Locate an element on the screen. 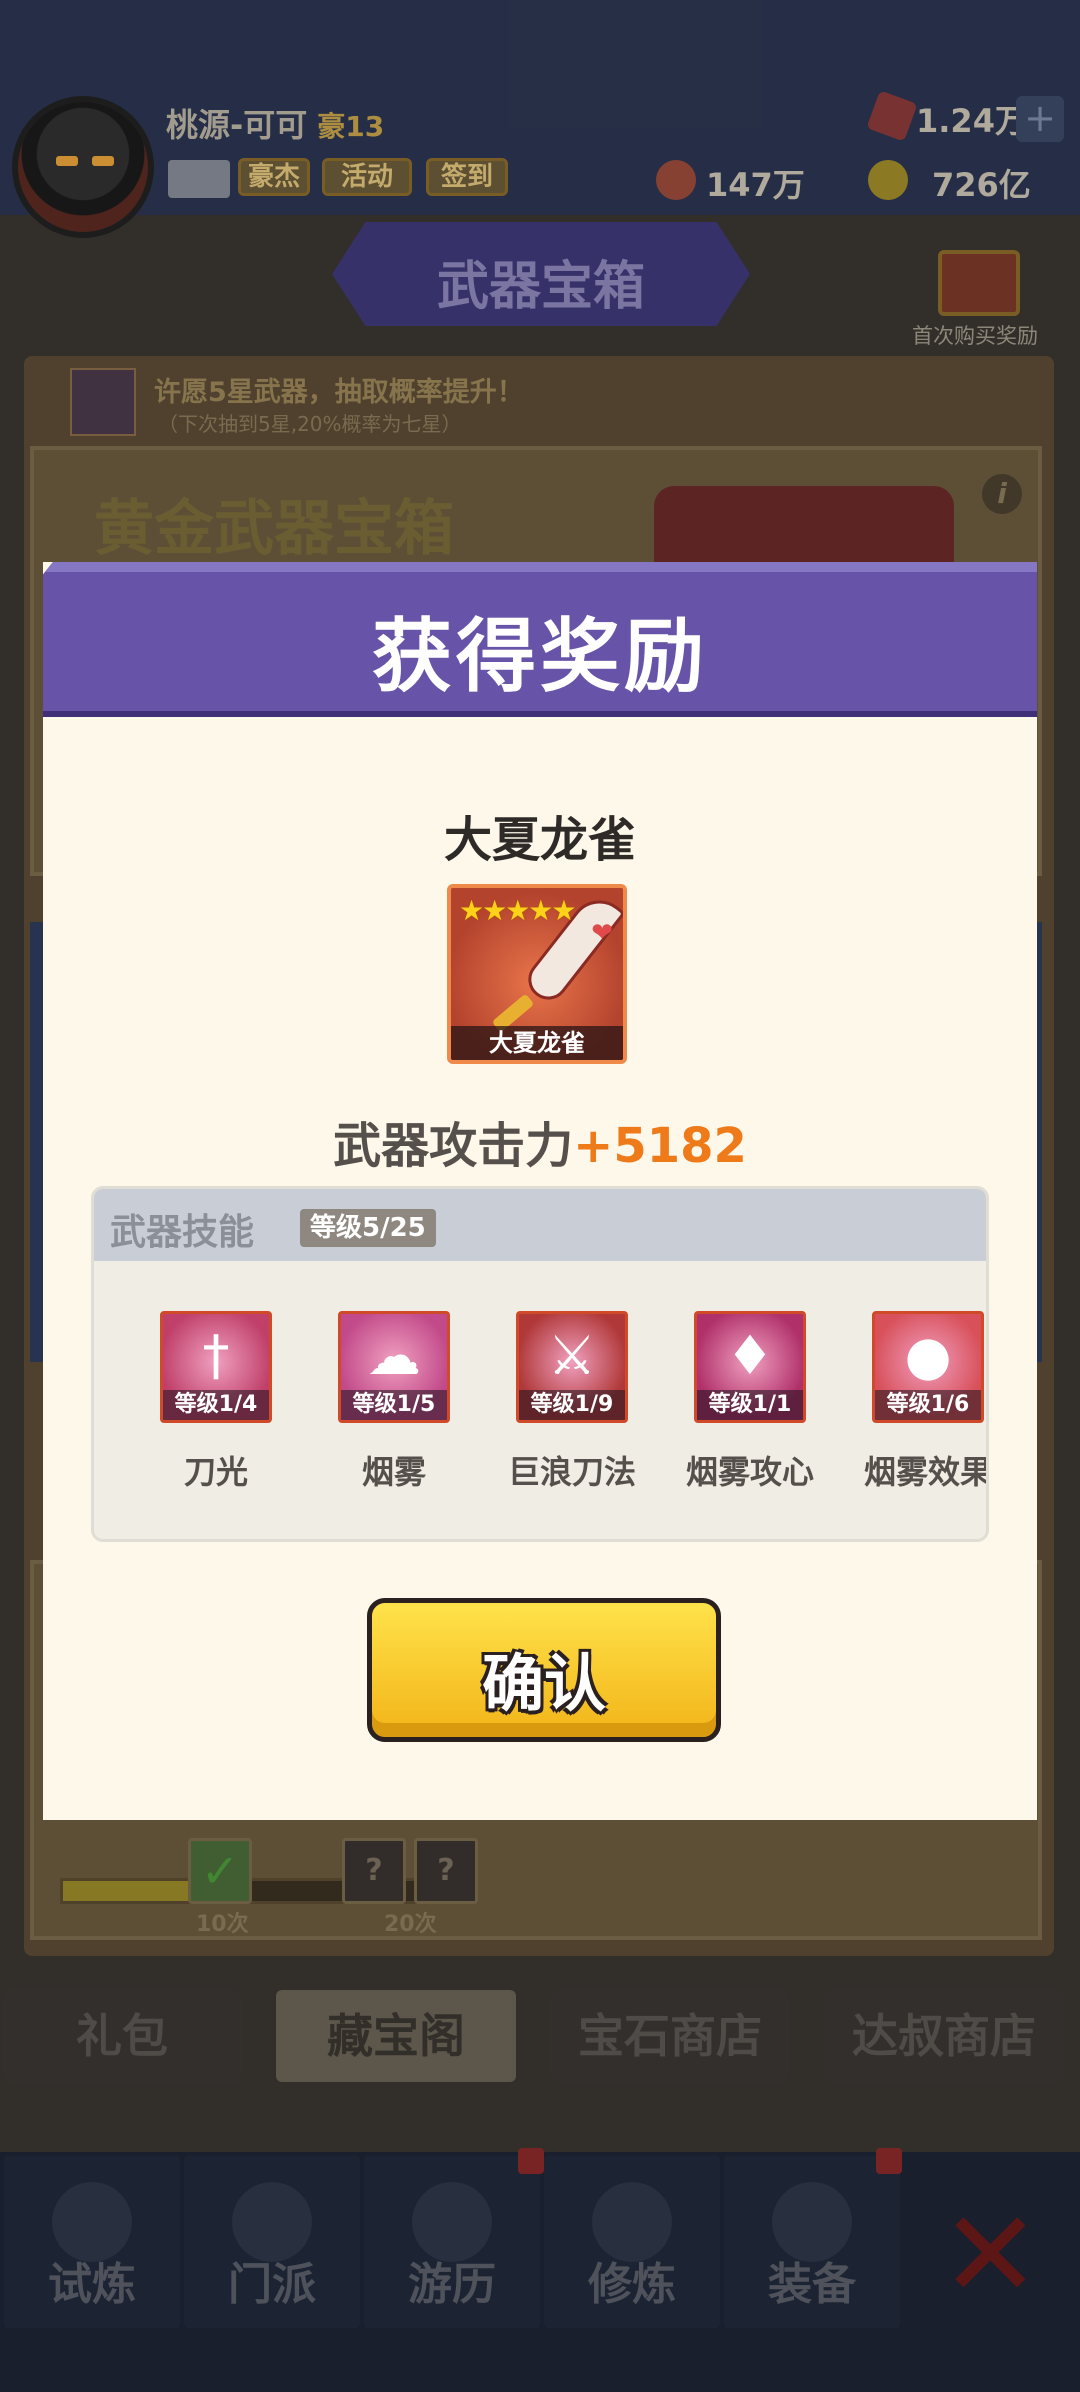  skill-name: 烟雾攻心 is located at coordinates (749, 1472).